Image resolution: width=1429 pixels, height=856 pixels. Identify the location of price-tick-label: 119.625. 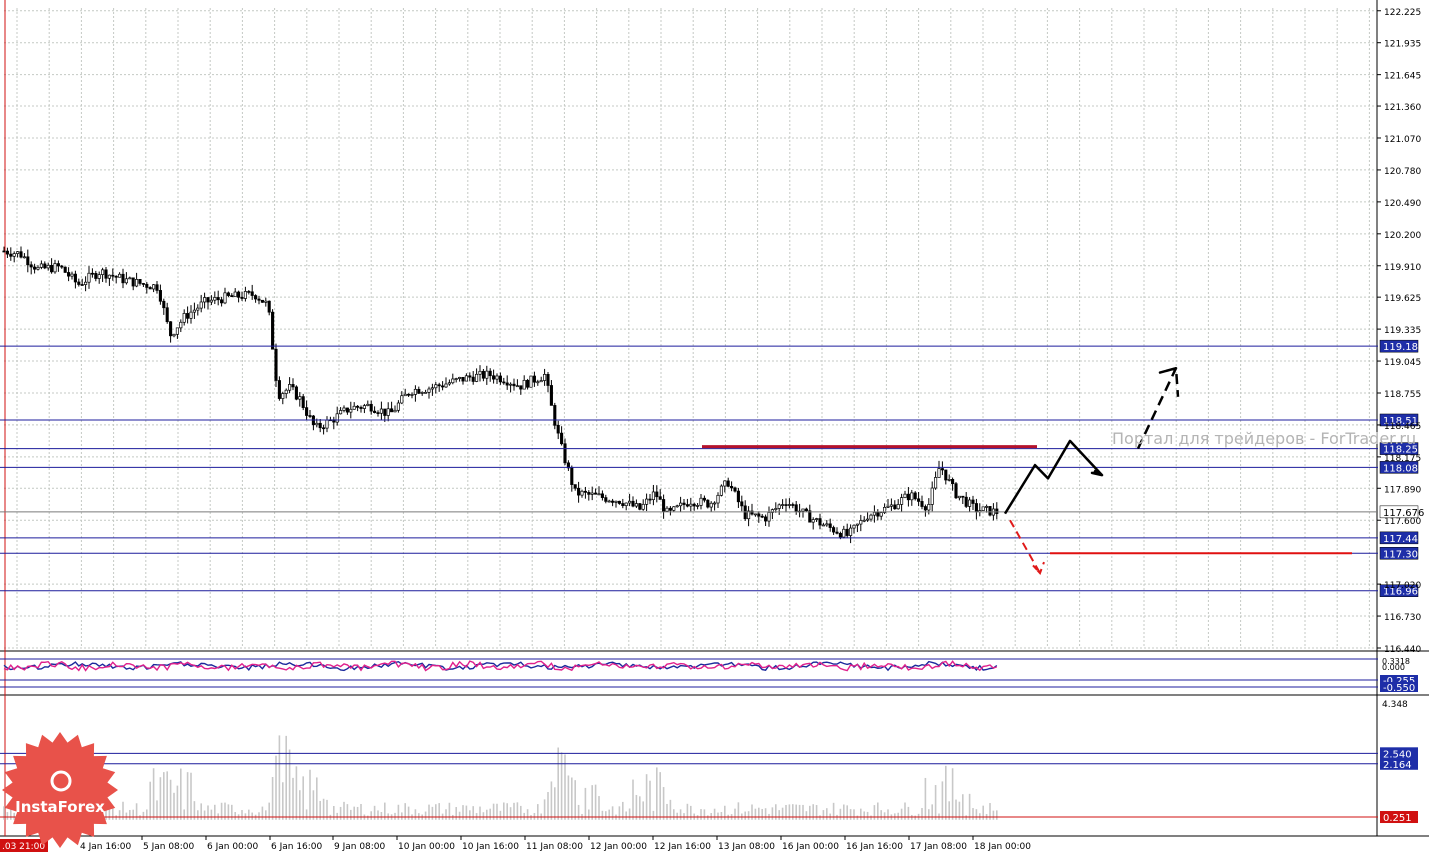
(1402, 299).